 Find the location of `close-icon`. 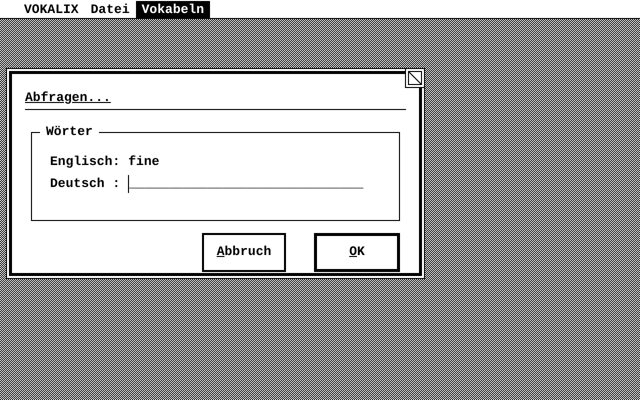

close-icon is located at coordinates (415, 78).